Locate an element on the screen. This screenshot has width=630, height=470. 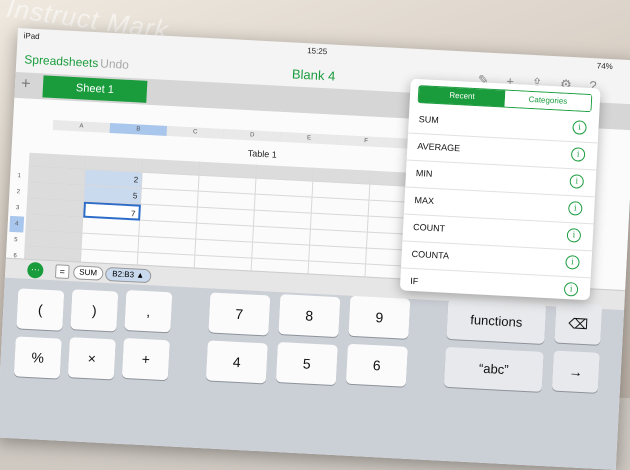
row-header-4: 4 is located at coordinates (17, 224).